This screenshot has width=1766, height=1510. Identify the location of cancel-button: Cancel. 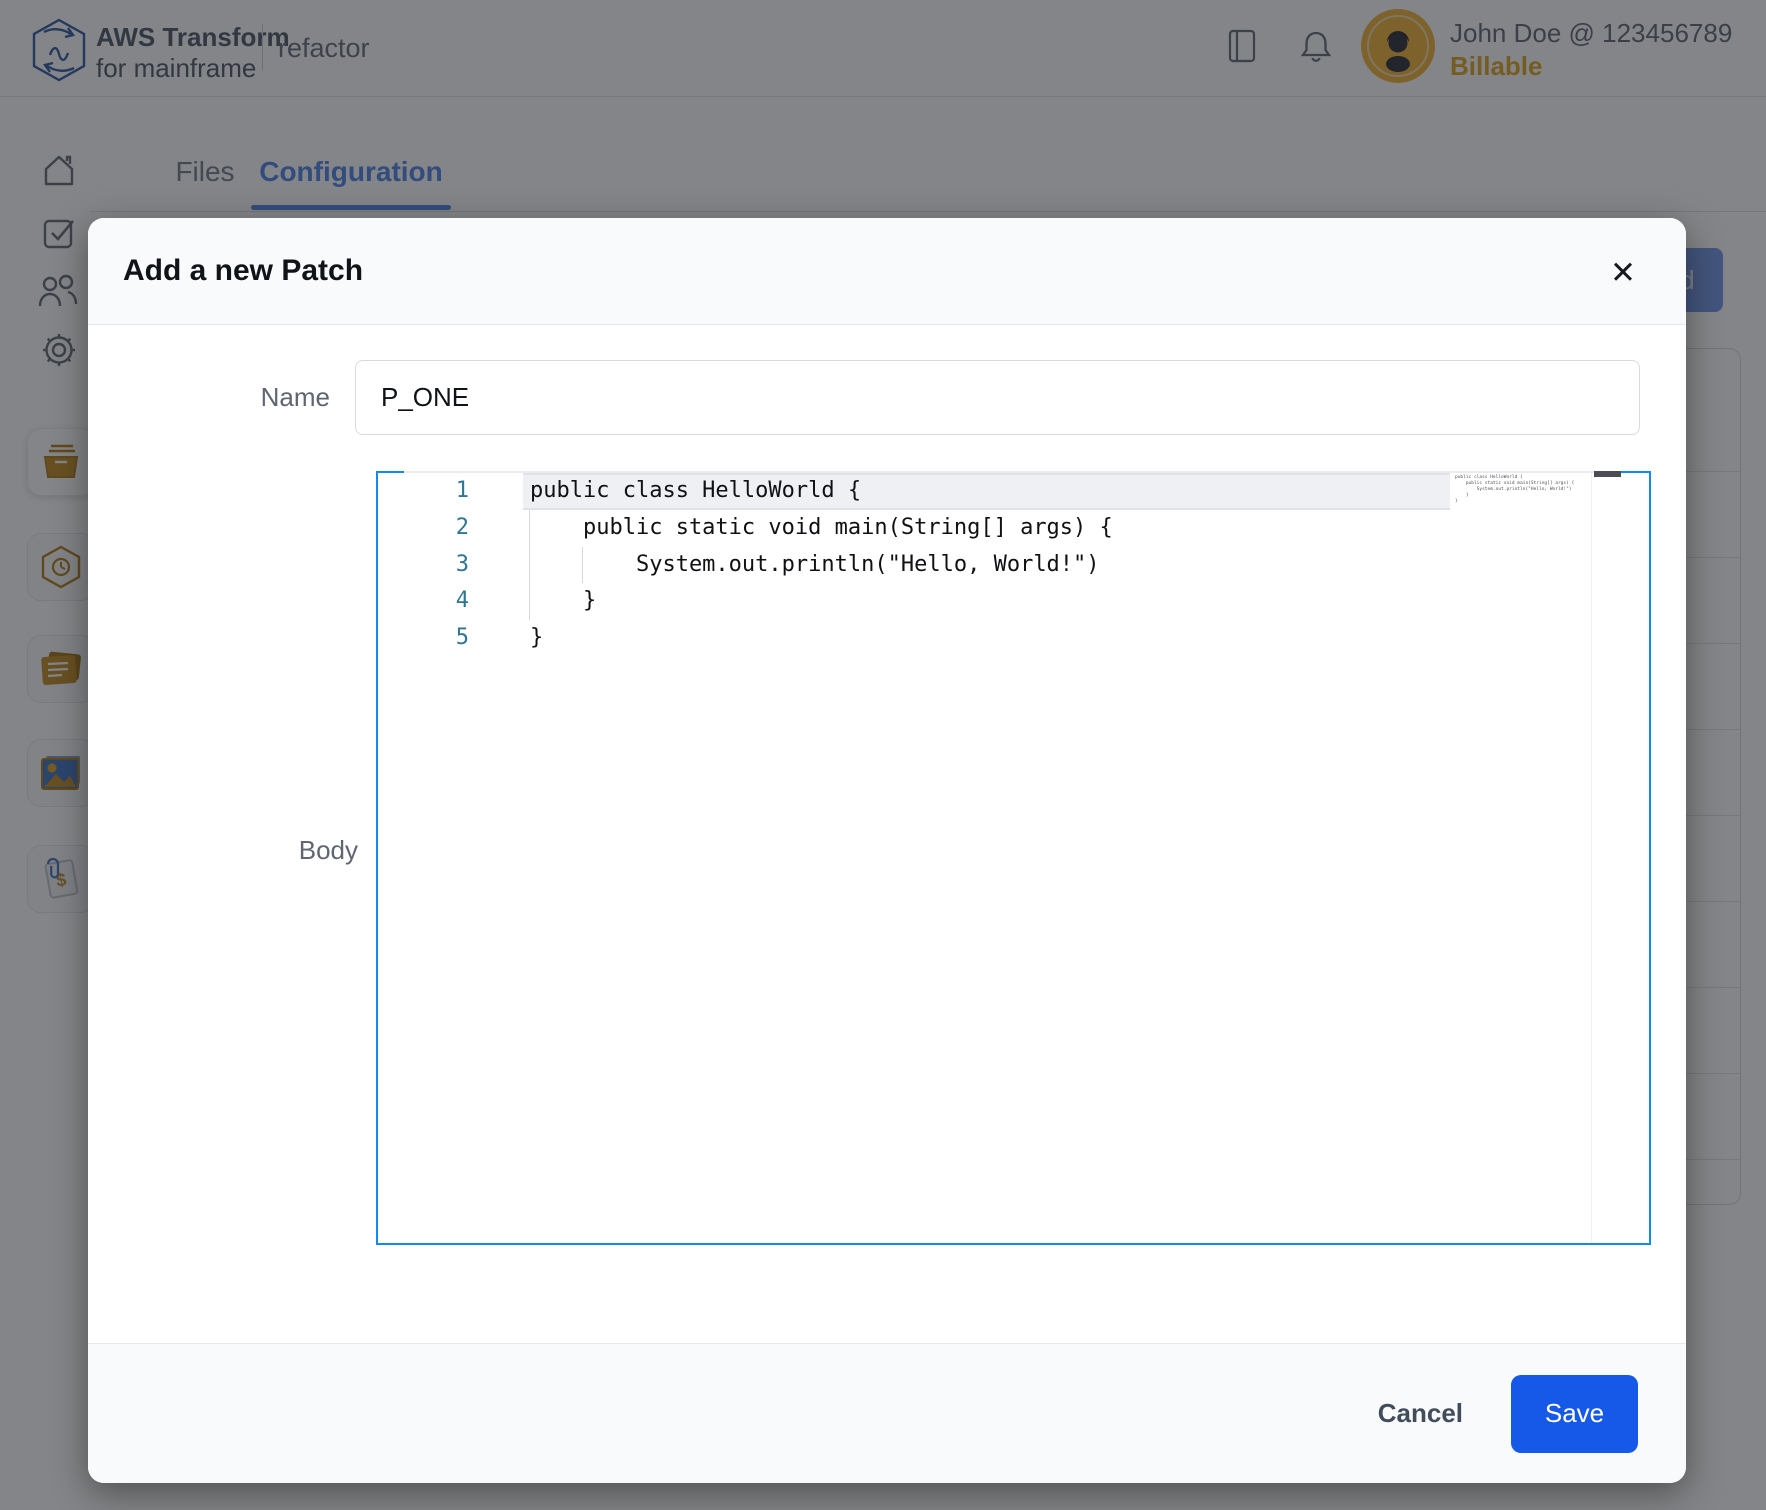
(1420, 1413).